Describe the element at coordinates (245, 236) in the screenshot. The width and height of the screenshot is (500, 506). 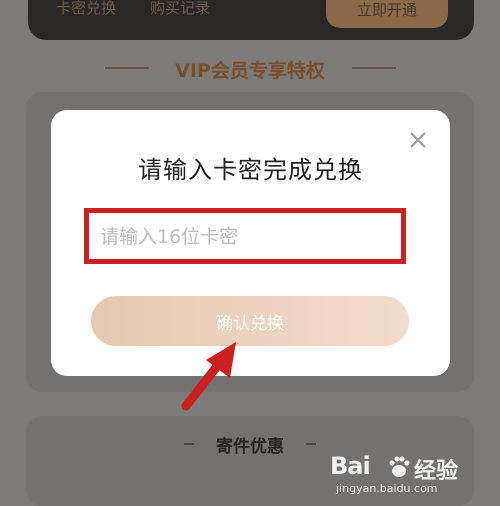
I see `input-highlight-box` at that location.